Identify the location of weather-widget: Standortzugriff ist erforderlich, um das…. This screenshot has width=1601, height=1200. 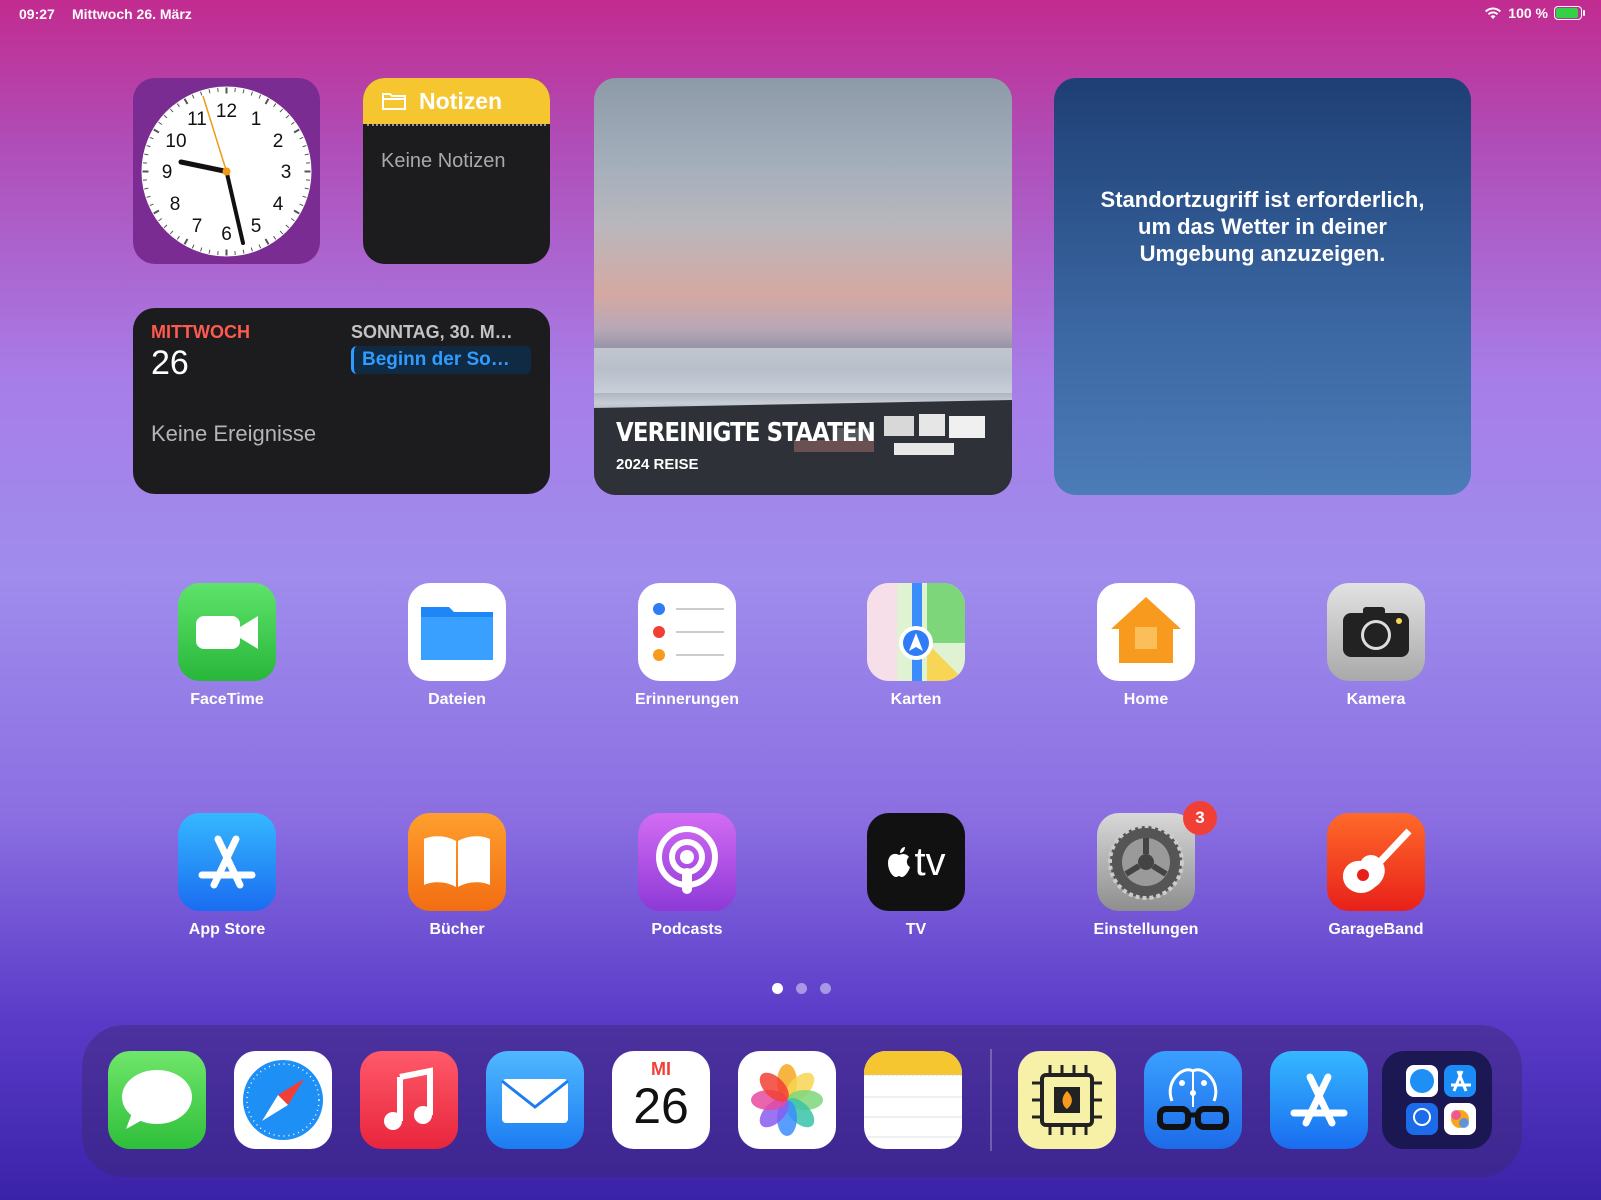
(1262, 286).